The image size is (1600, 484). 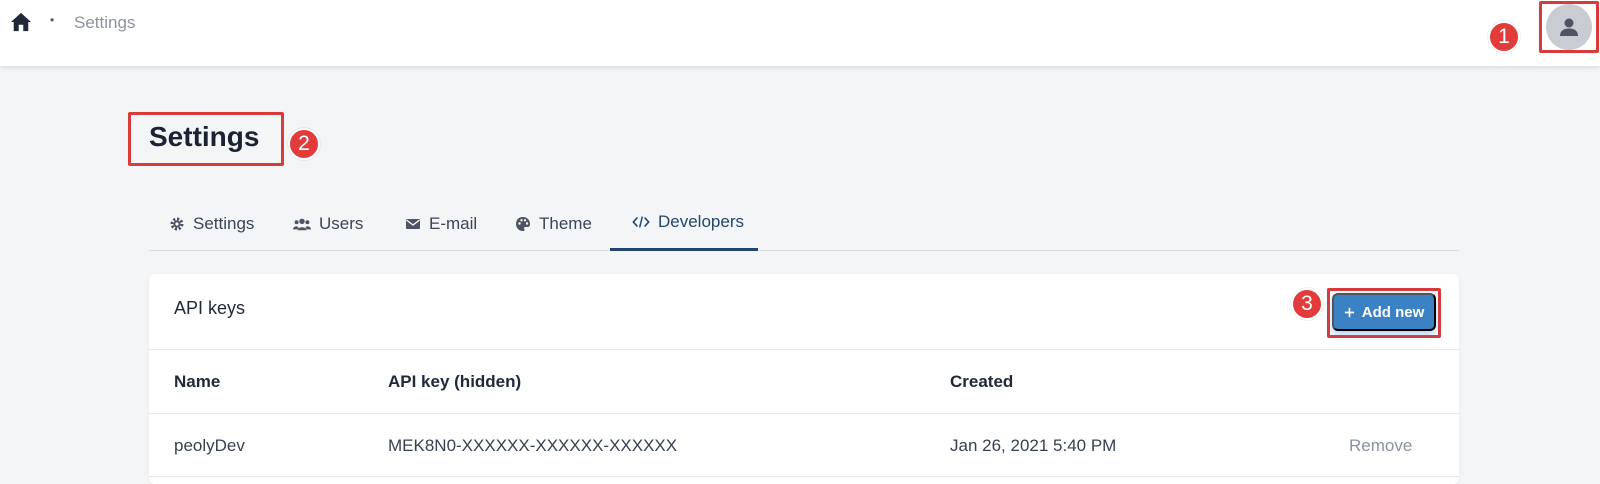 What do you see at coordinates (1393, 312) in the screenshot?
I see `add-new-label: Add new` at bounding box center [1393, 312].